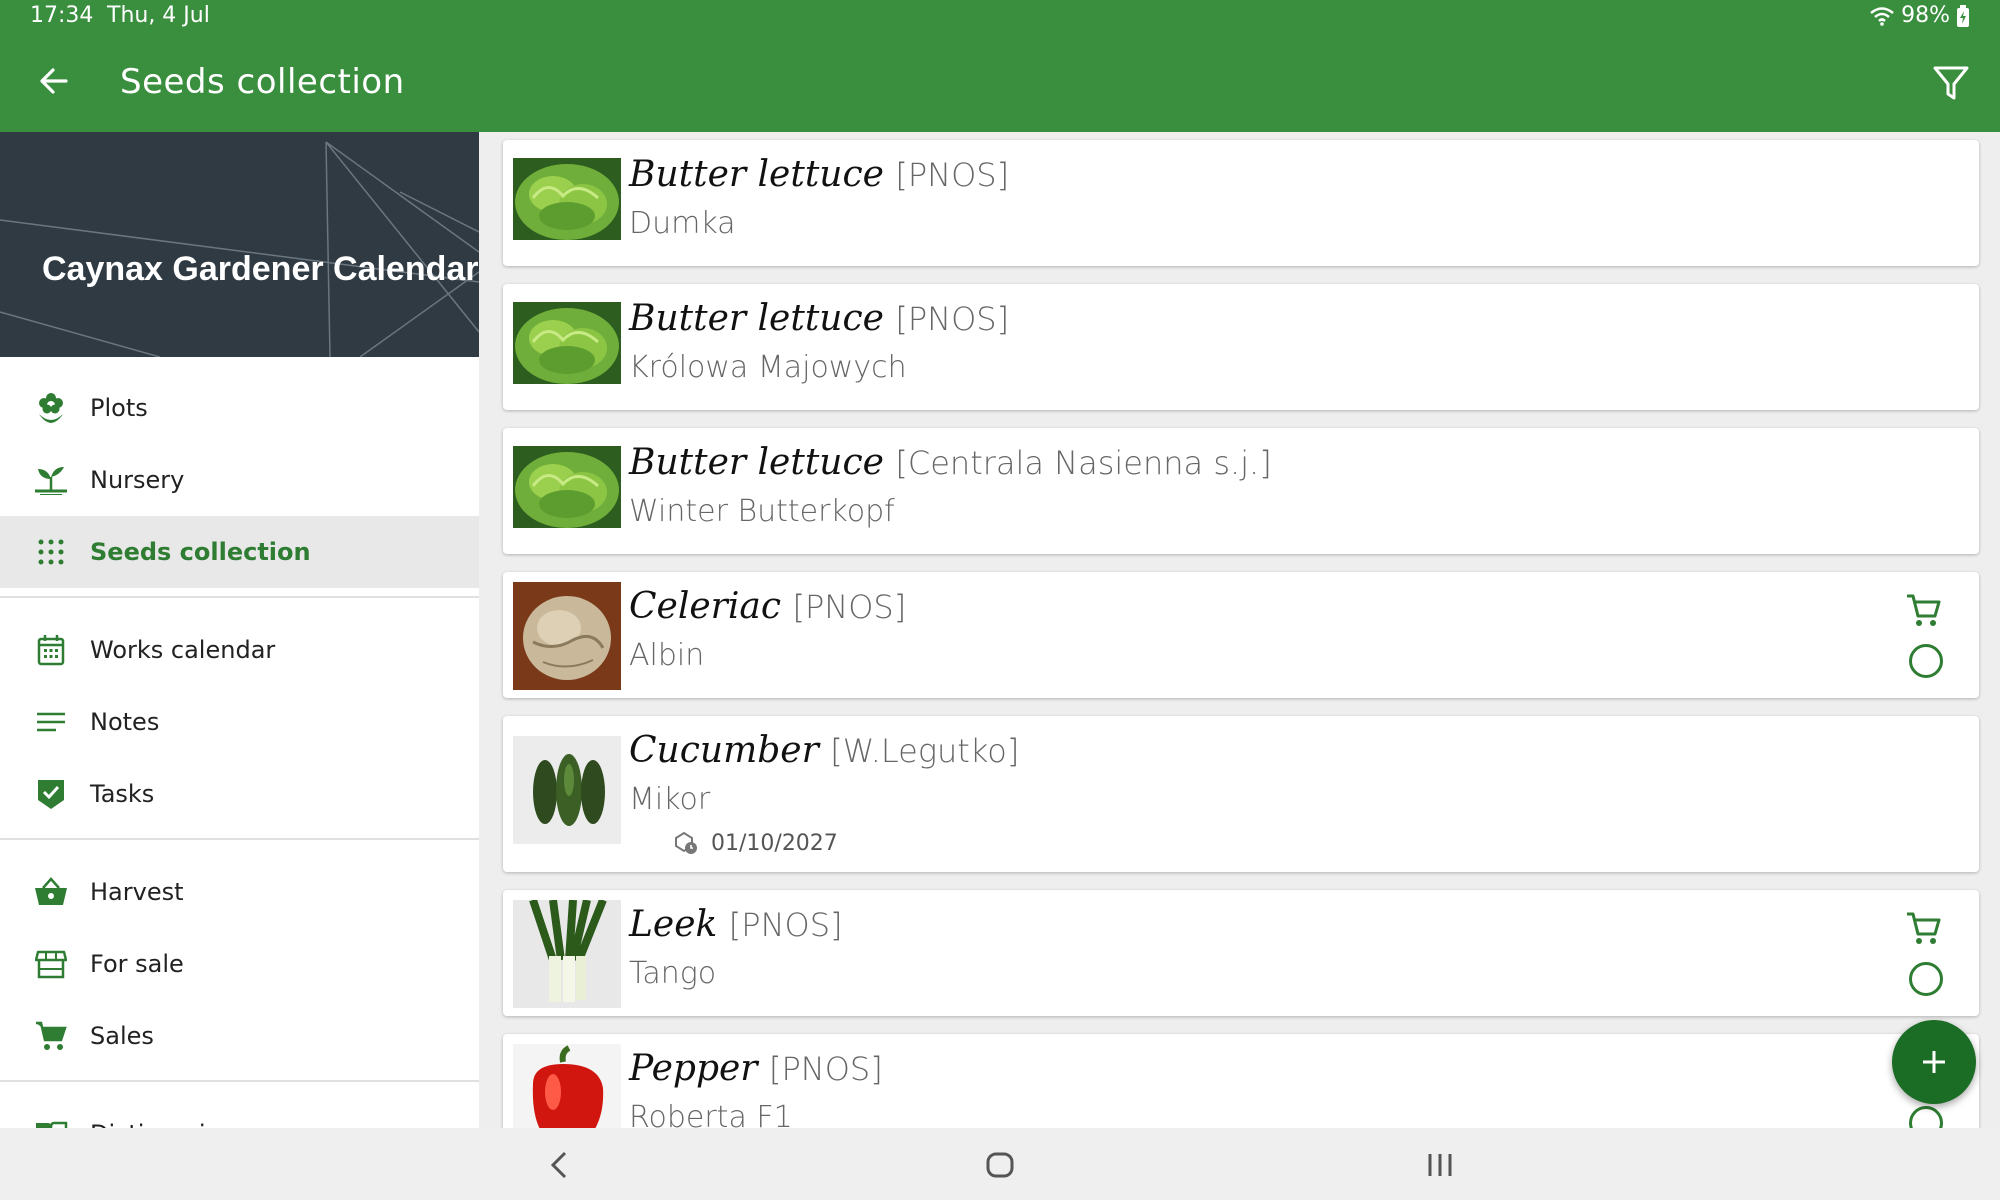  I want to click on expiry-date: 01/10/2027, so click(755, 843).